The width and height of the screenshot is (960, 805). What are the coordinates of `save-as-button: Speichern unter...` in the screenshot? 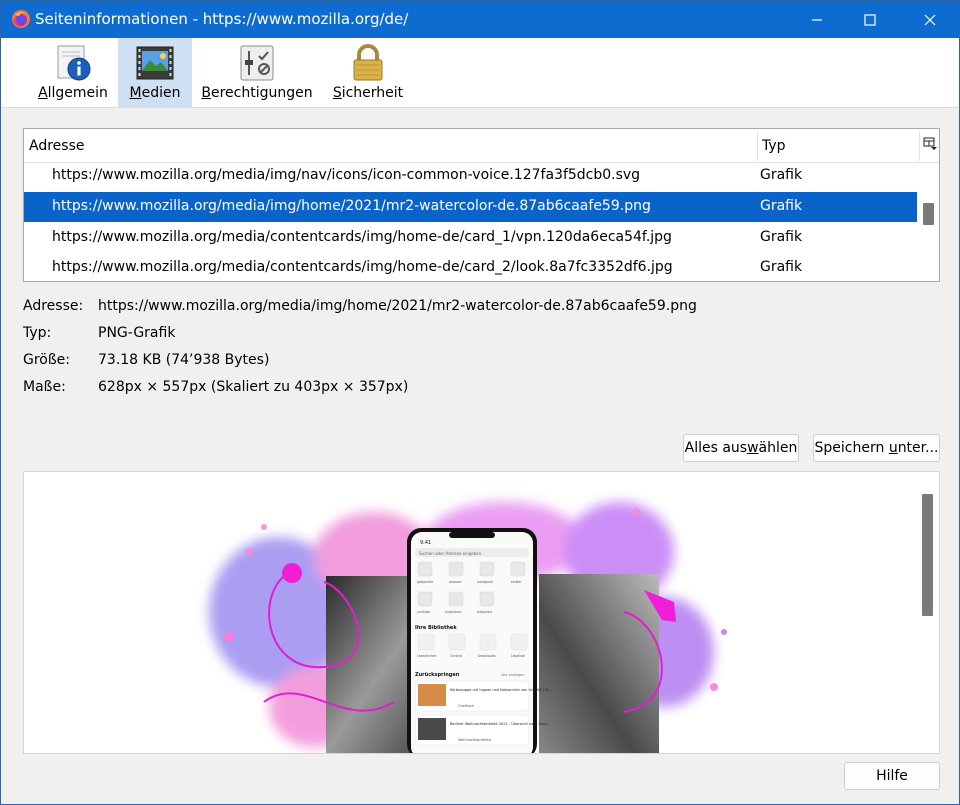 It's located at (876, 448).